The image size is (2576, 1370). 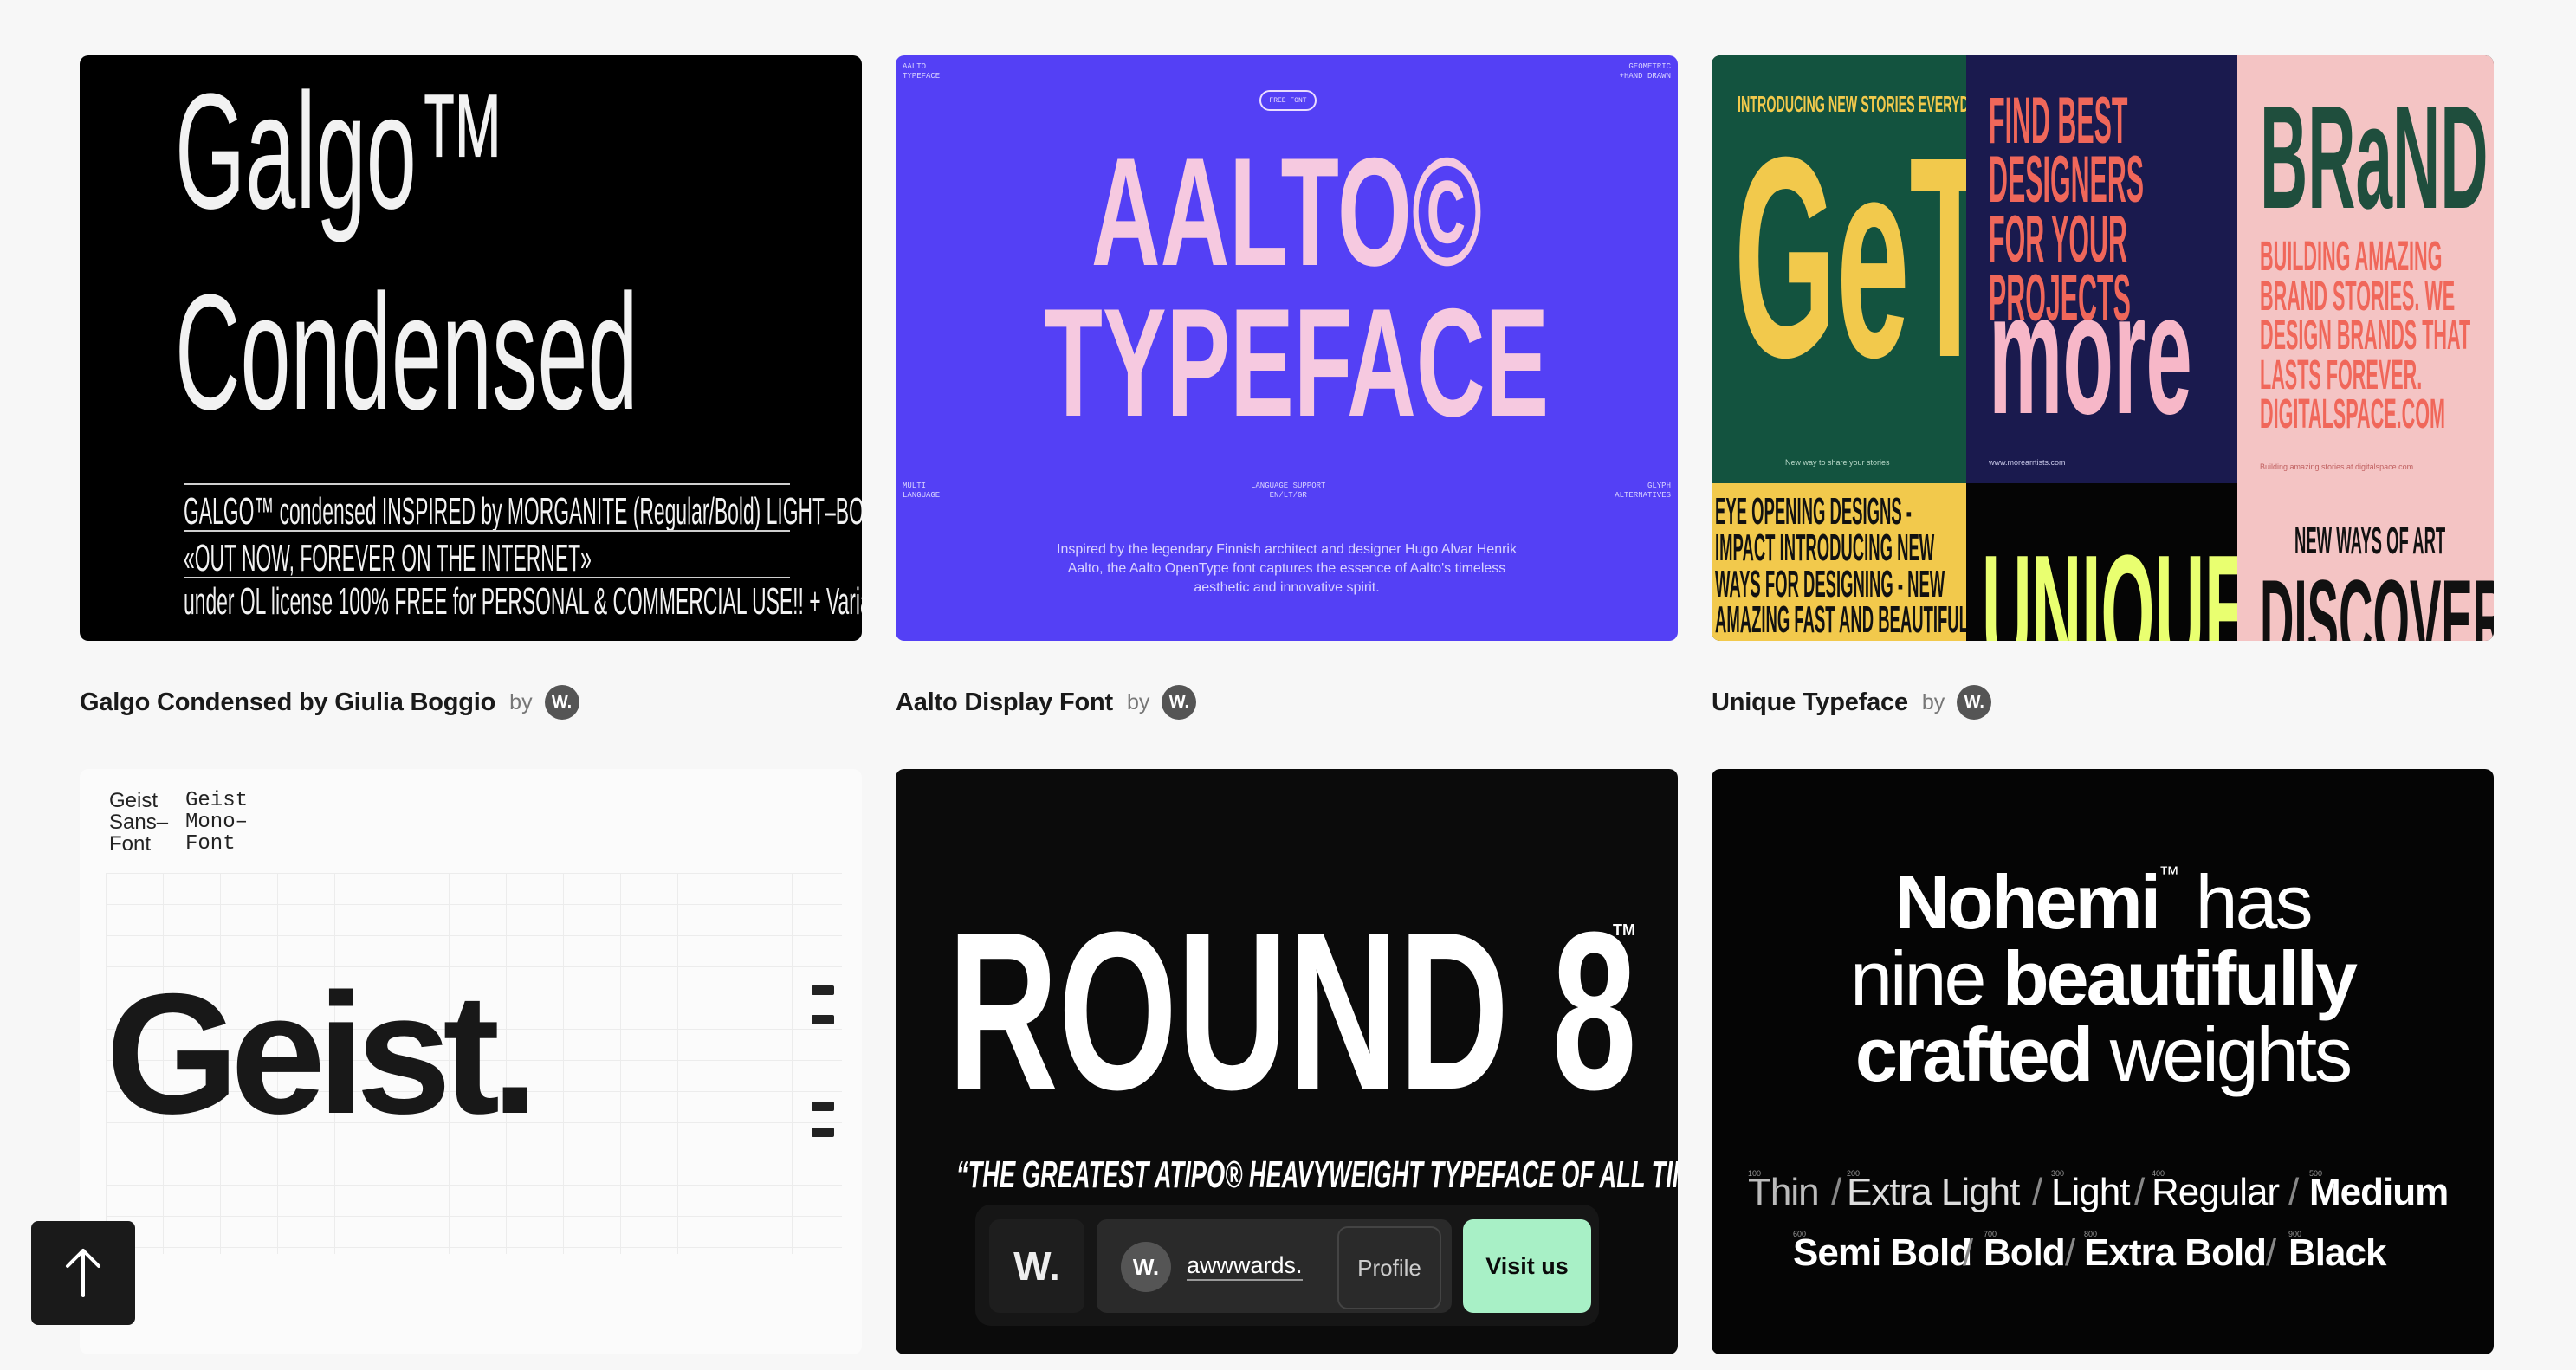 I want to click on free-font-badge: FREE FONT, so click(x=1288, y=100).